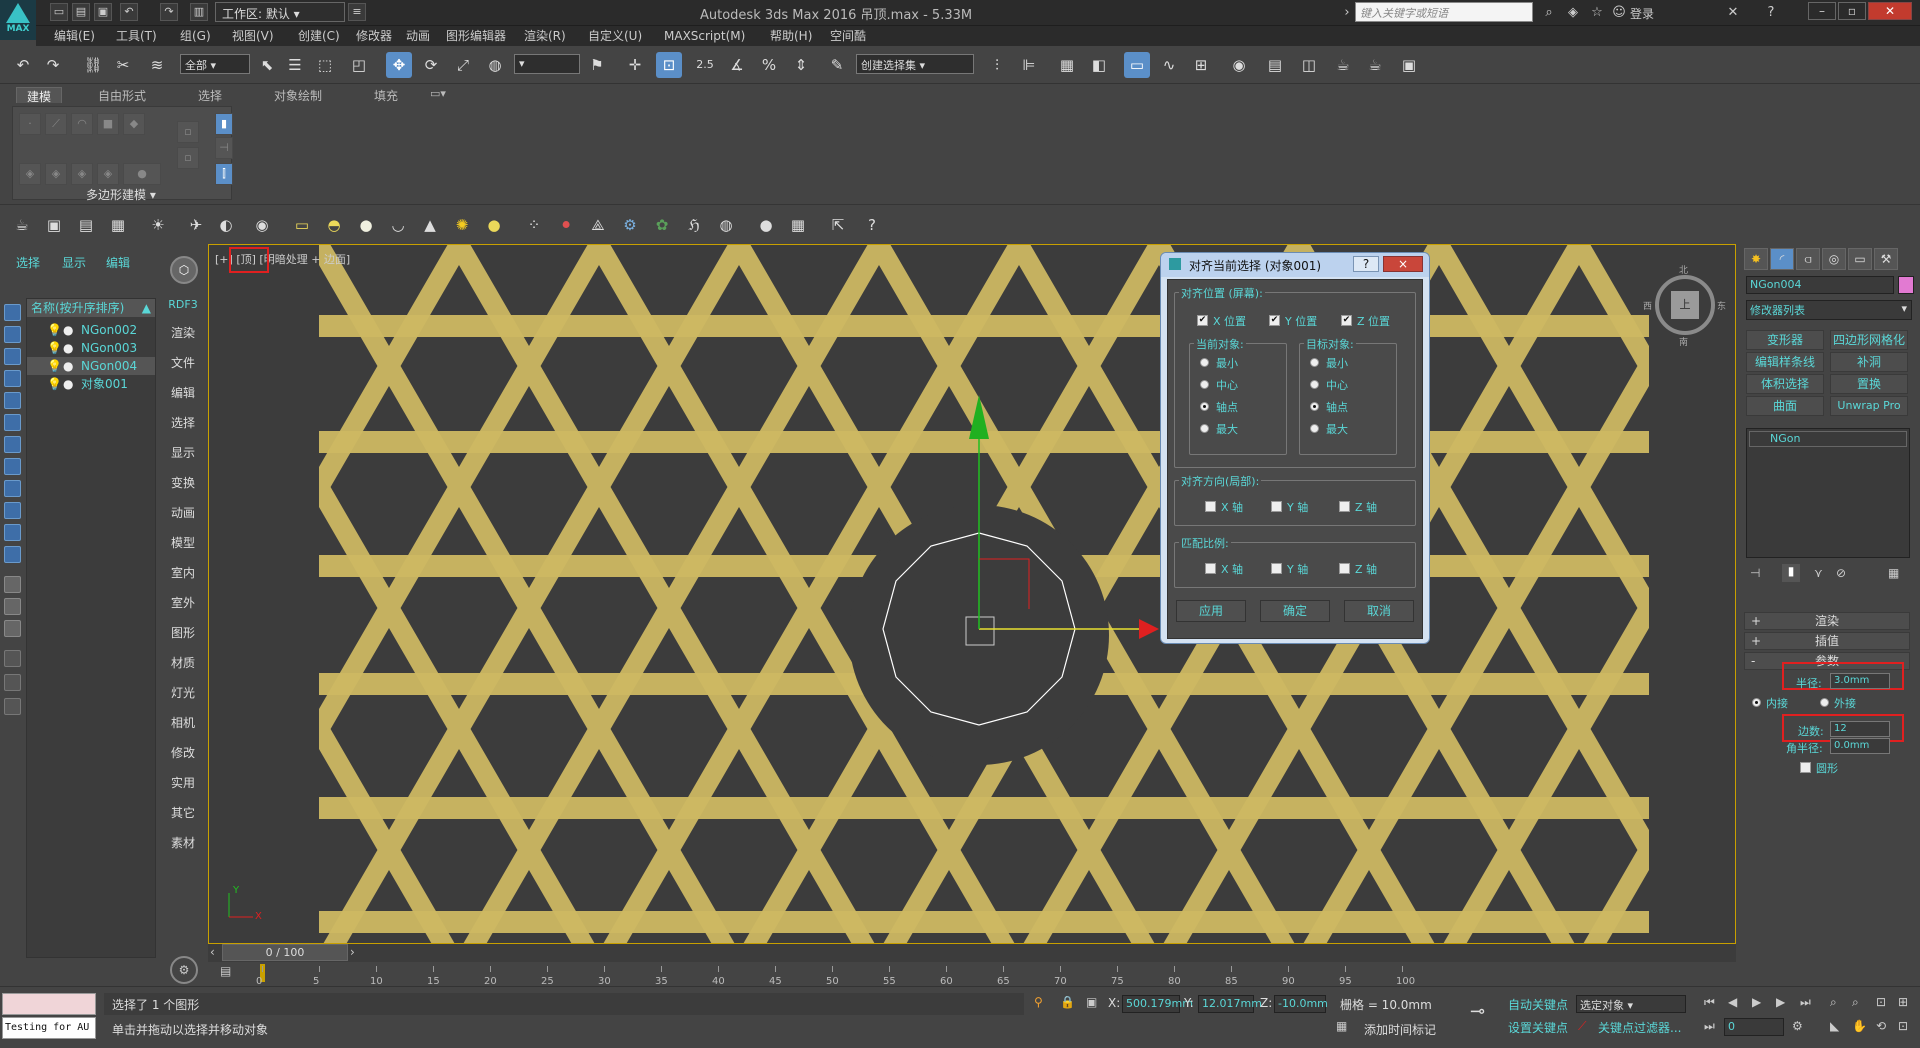 This screenshot has width=1920, height=1048. Describe the element at coordinates (183, 842) in the screenshot. I see `plugin-item: 素材` at that location.